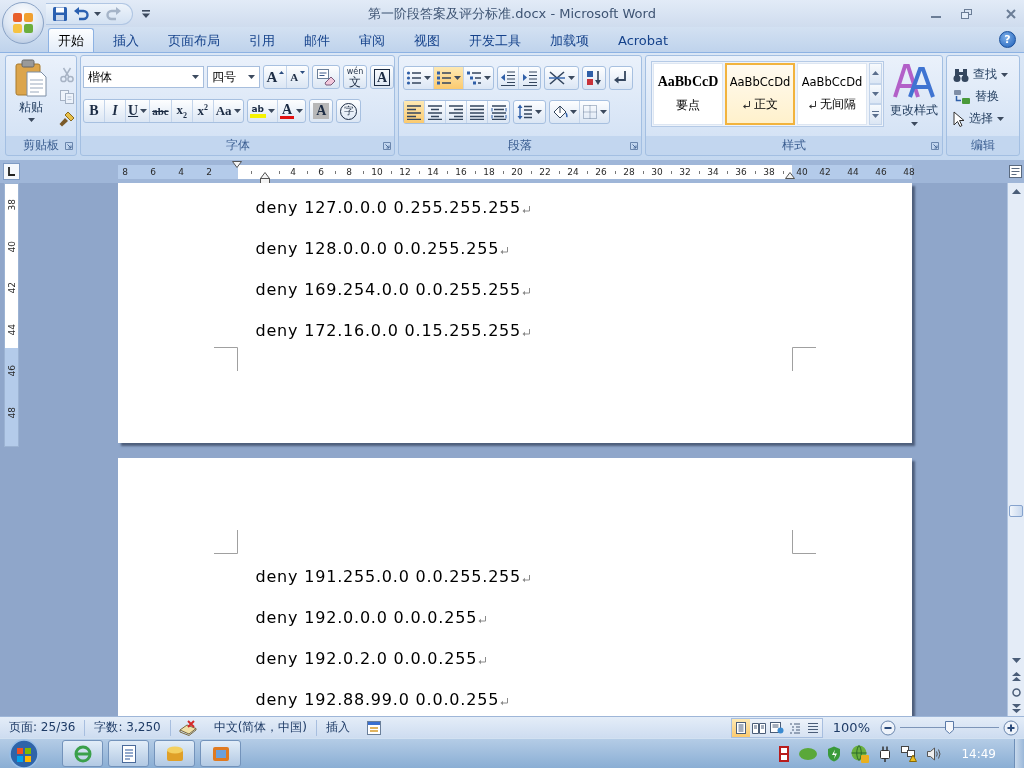 This screenshot has width=1024, height=768. Describe the element at coordinates (321, 111) in the screenshot. I see `character-shading-button: A` at that location.